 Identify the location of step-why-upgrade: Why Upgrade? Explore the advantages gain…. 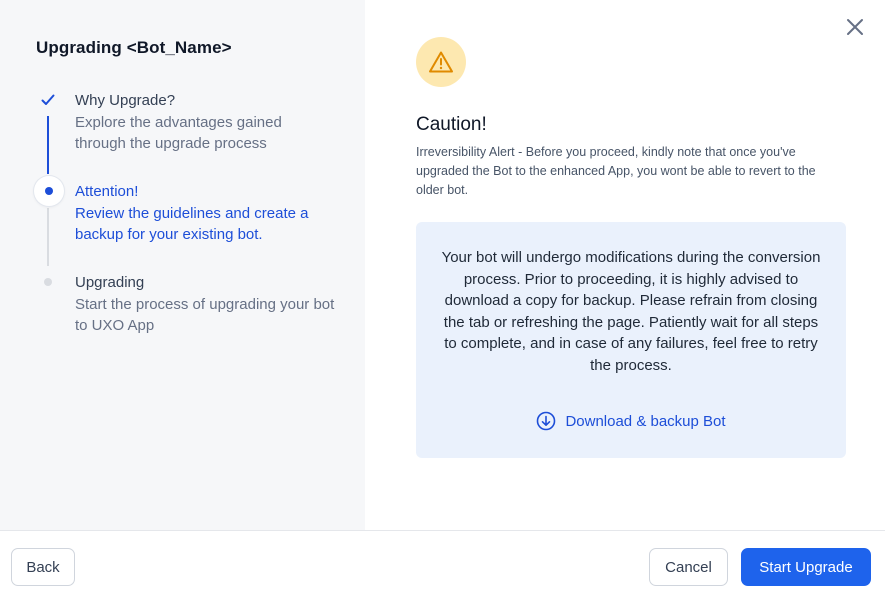
(205, 122).